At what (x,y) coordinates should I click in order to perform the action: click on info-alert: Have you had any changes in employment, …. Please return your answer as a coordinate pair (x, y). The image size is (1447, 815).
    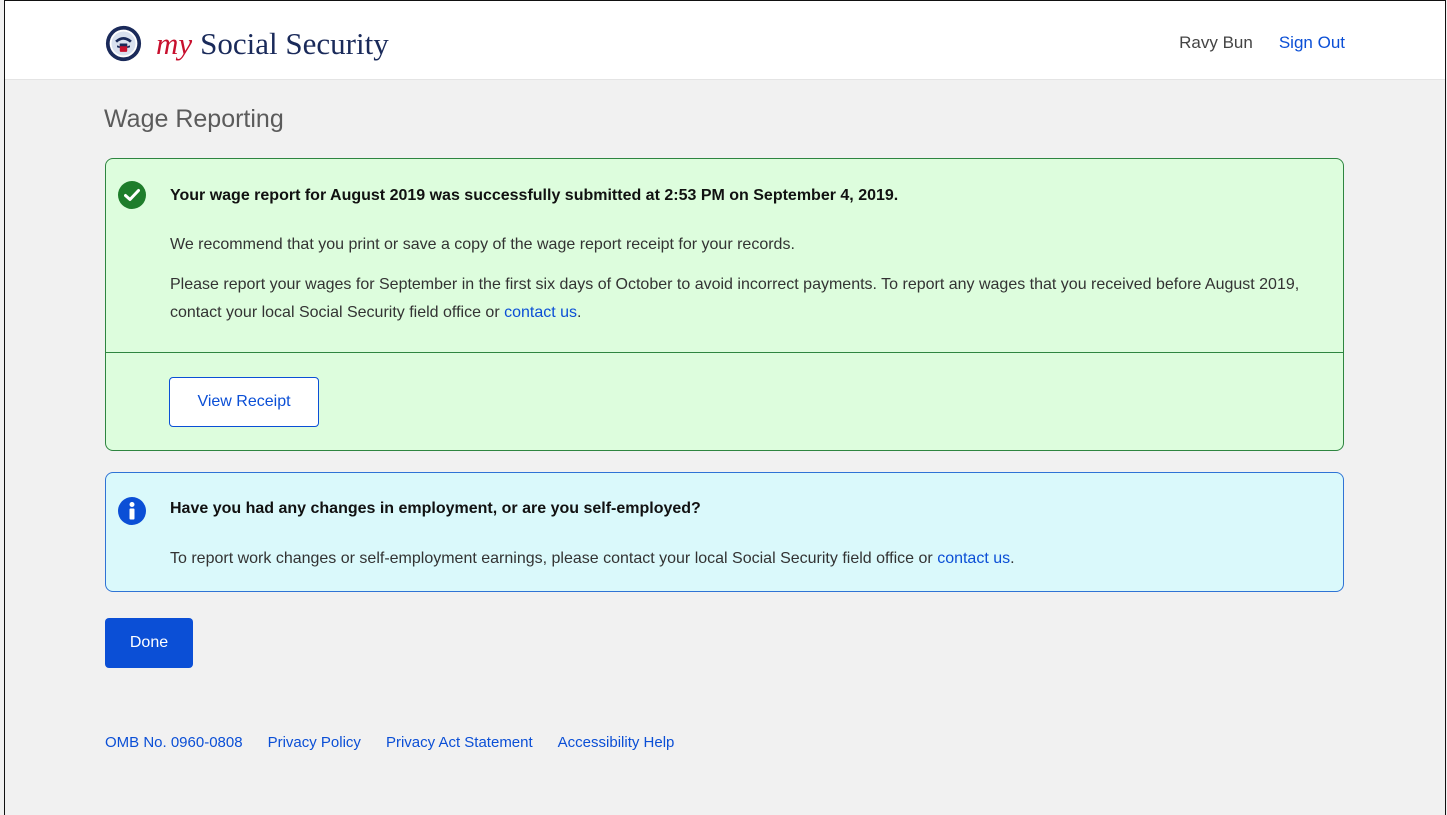
    Looking at the image, I should click on (724, 532).